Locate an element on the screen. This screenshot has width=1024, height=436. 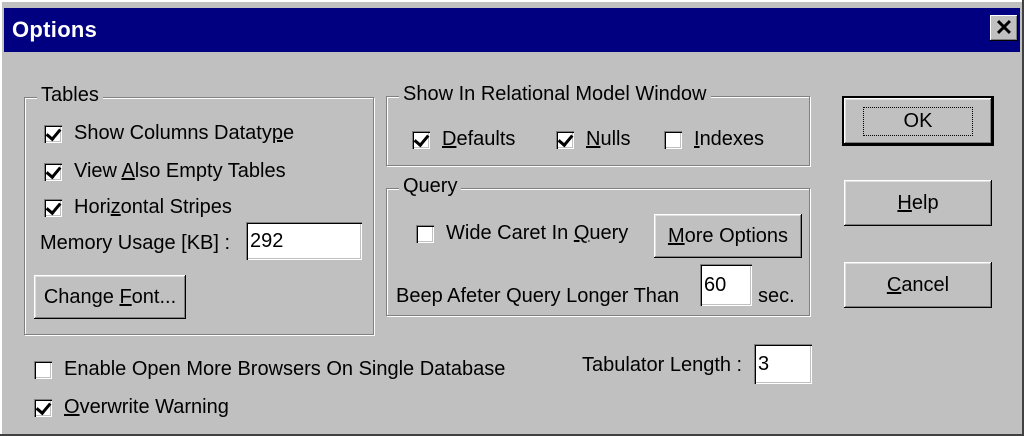
show-columns-datatype-checkbox: Show Columns Datatype is located at coordinates (169, 133).